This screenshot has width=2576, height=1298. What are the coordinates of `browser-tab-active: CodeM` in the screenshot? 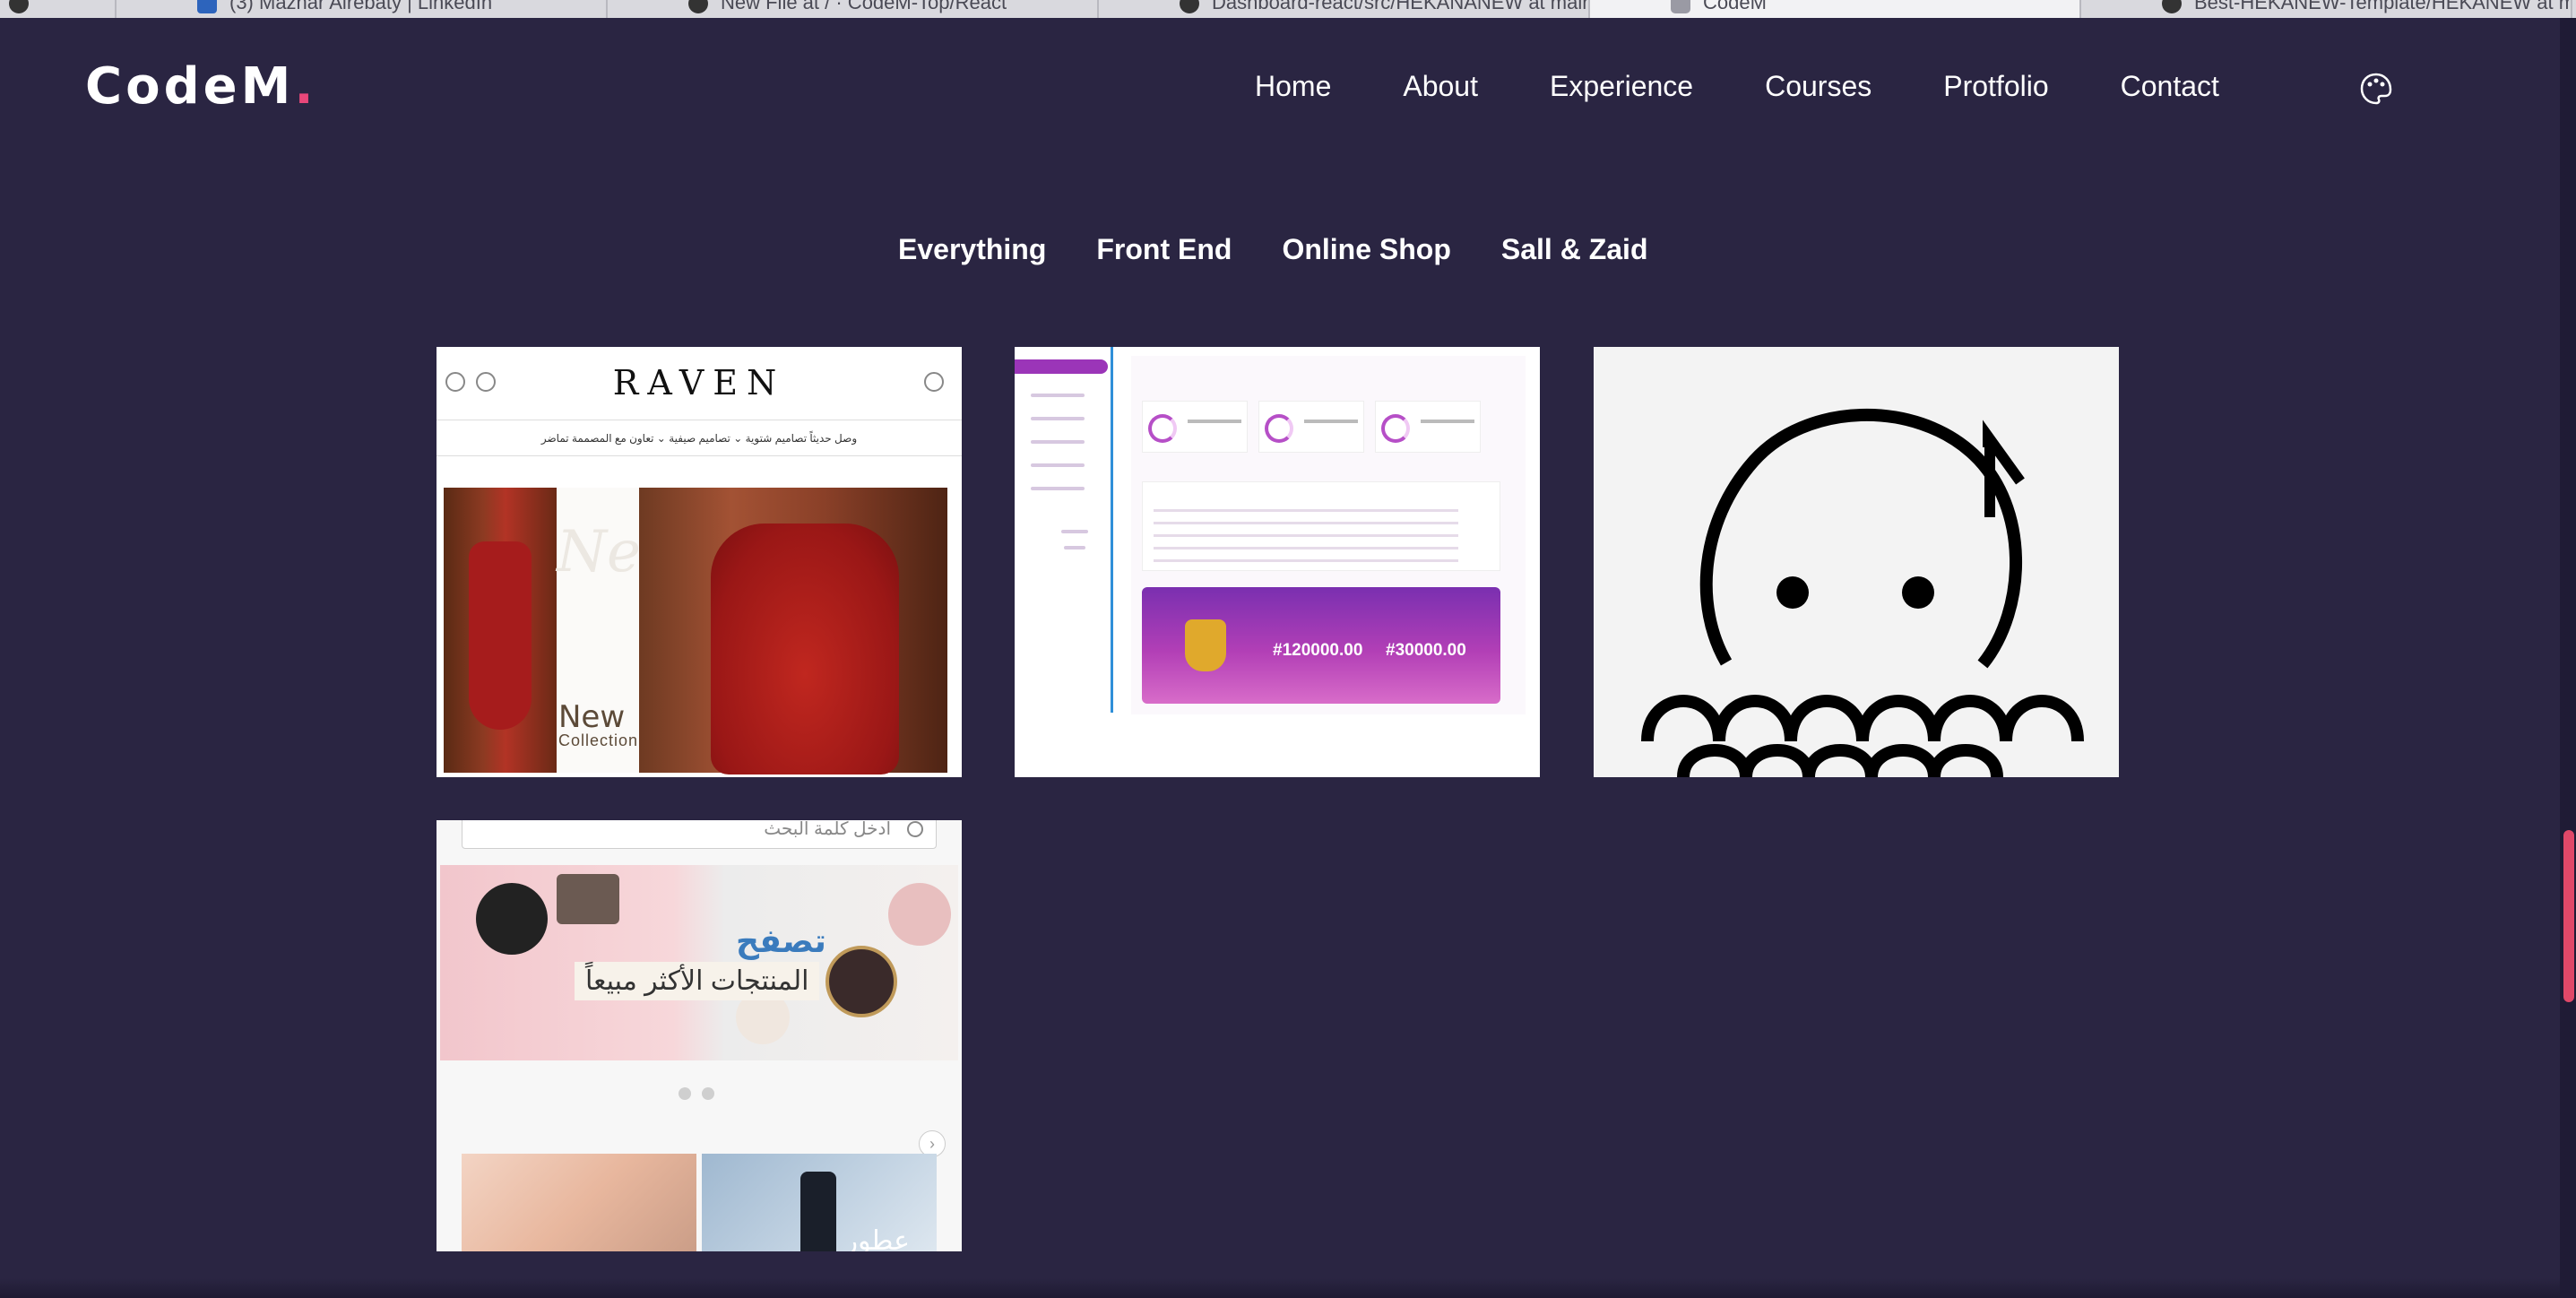 It's located at (1835, 9).